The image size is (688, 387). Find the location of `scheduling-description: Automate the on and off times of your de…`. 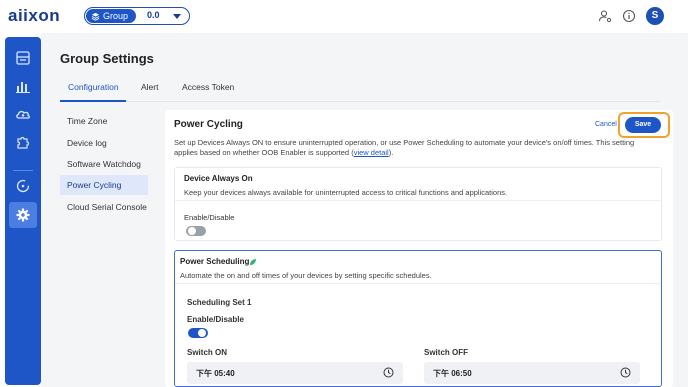

scheduling-description: Automate the on and off times of your de… is located at coordinates (418, 276).